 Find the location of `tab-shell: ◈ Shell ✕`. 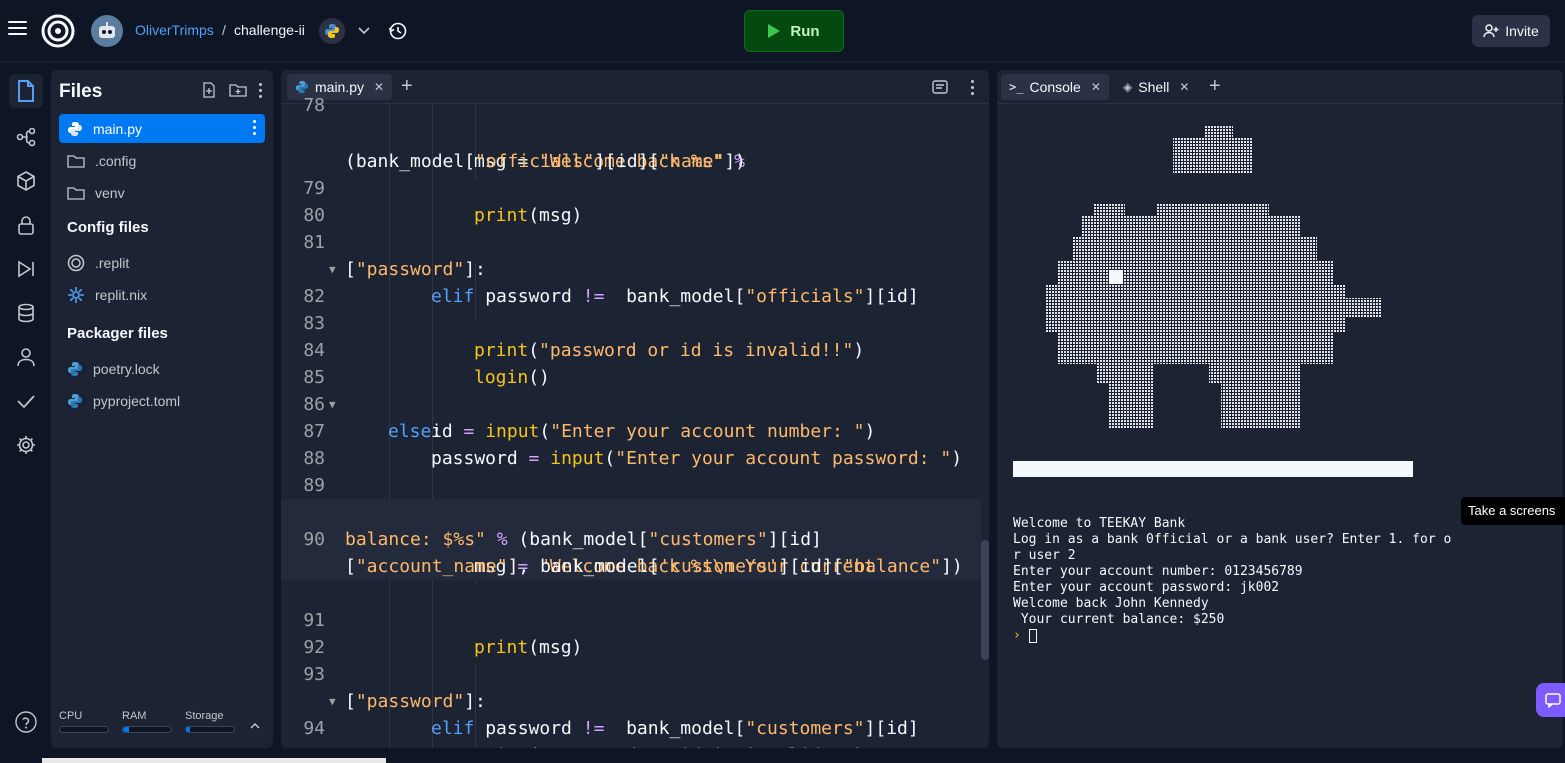

tab-shell: ◈ Shell ✕ is located at coordinates (1156, 87).